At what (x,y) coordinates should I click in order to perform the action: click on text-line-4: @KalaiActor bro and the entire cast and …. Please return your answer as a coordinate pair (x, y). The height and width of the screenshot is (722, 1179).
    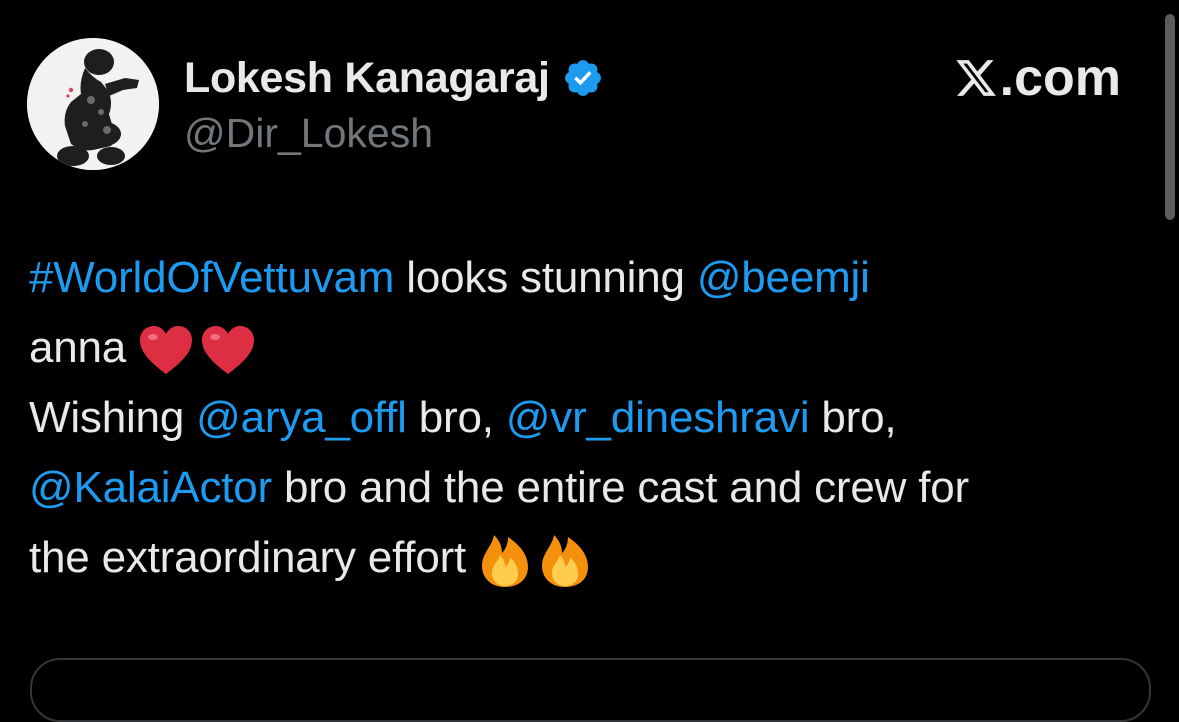
    Looking at the image, I should click on (586, 488).